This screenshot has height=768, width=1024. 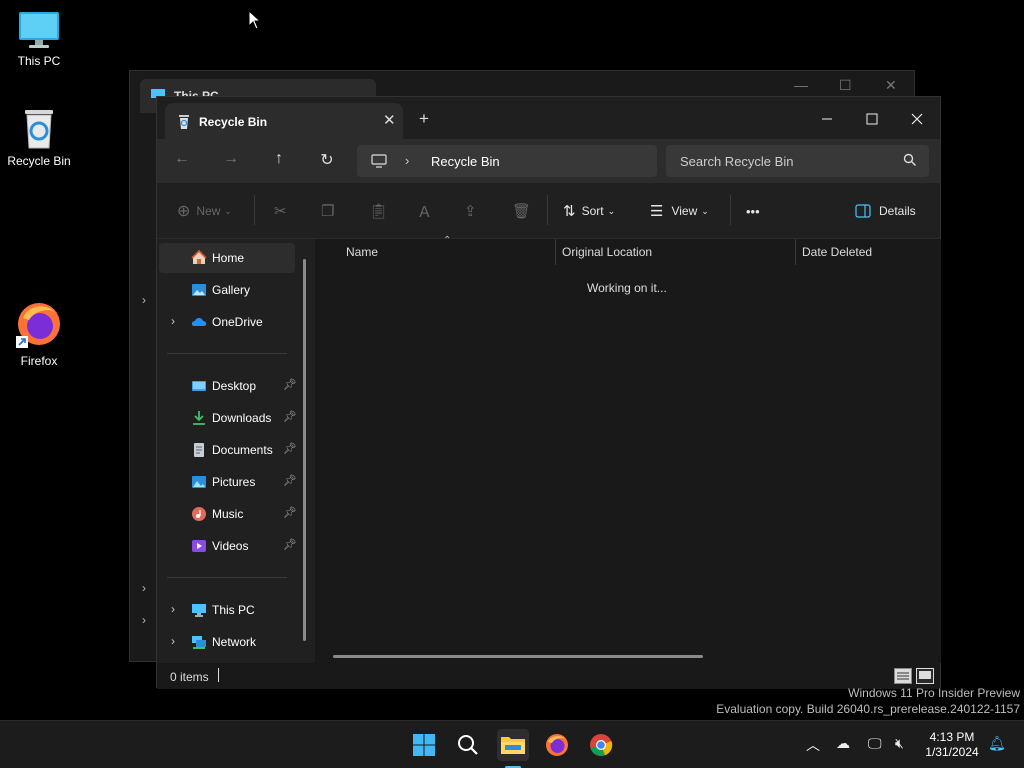 I want to click on back-arrow-icon: ←, so click(x=182, y=161).